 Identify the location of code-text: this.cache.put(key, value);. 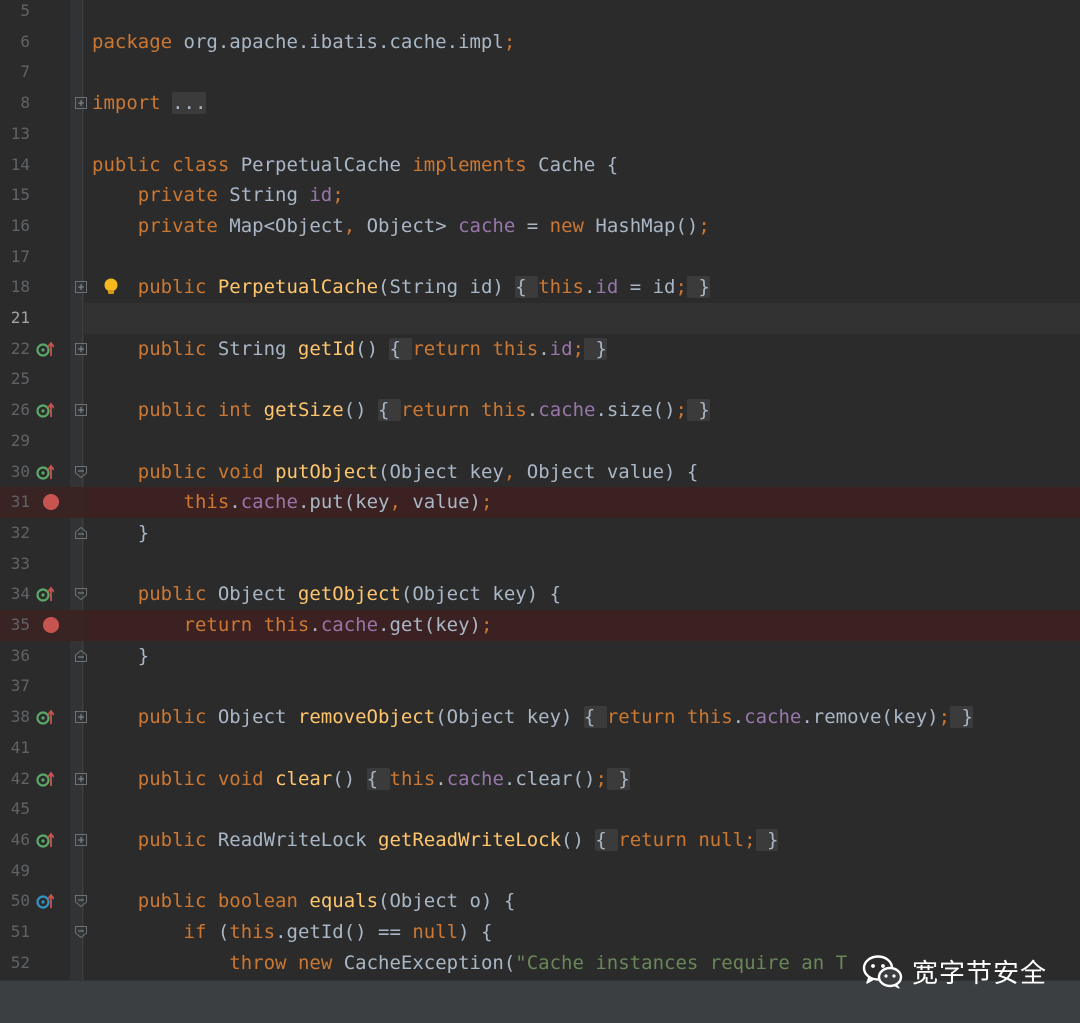
(292, 502).